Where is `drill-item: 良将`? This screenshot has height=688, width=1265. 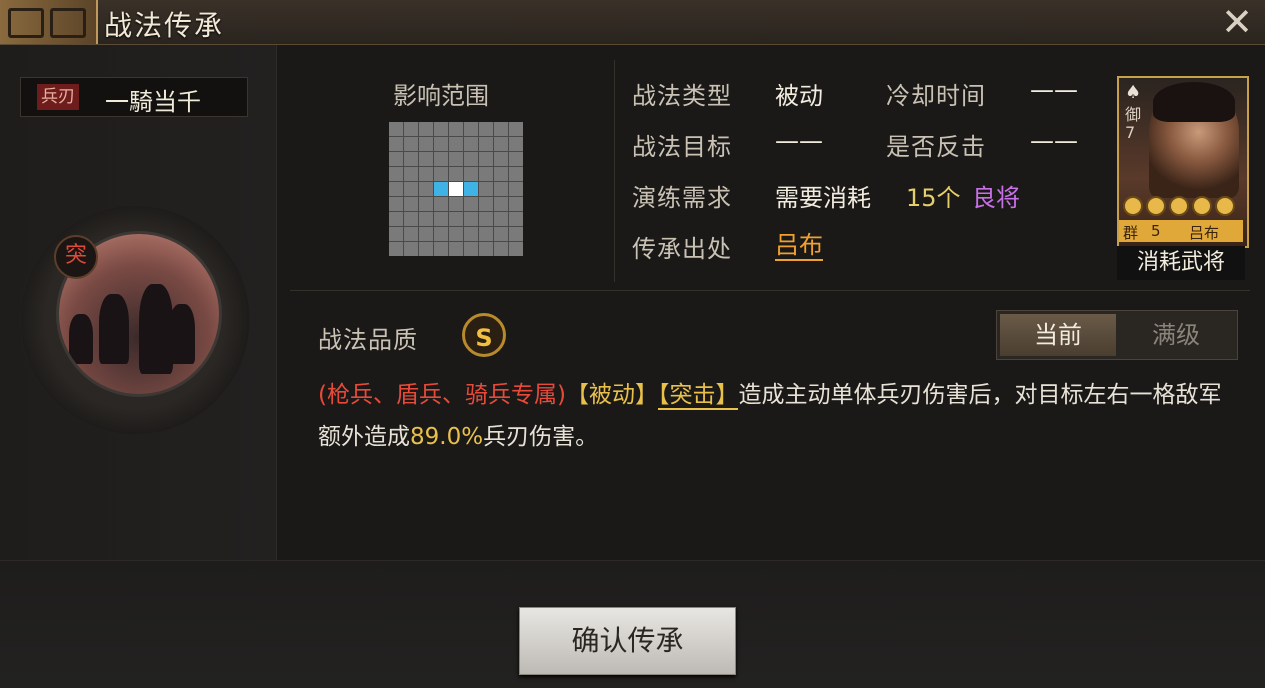
drill-item: 良将 is located at coordinates (996, 198).